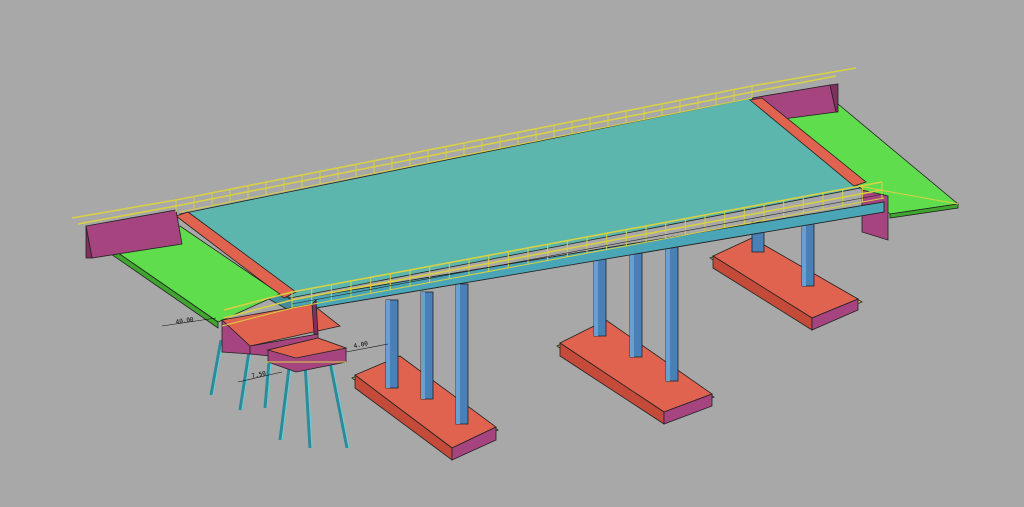  What do you see at coordinates (786, 284) in the screenshot?
I see `footing-rear` at bounding box center [786, 284].